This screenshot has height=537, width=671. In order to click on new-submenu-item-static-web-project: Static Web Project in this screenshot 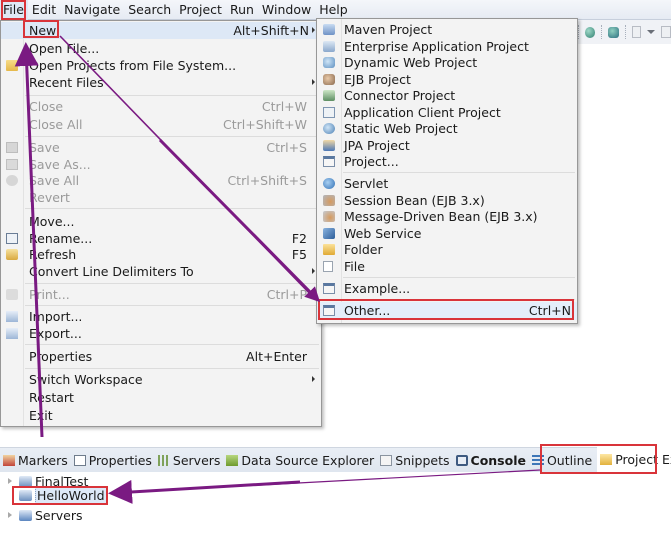, I will do `click(447, 128)`.